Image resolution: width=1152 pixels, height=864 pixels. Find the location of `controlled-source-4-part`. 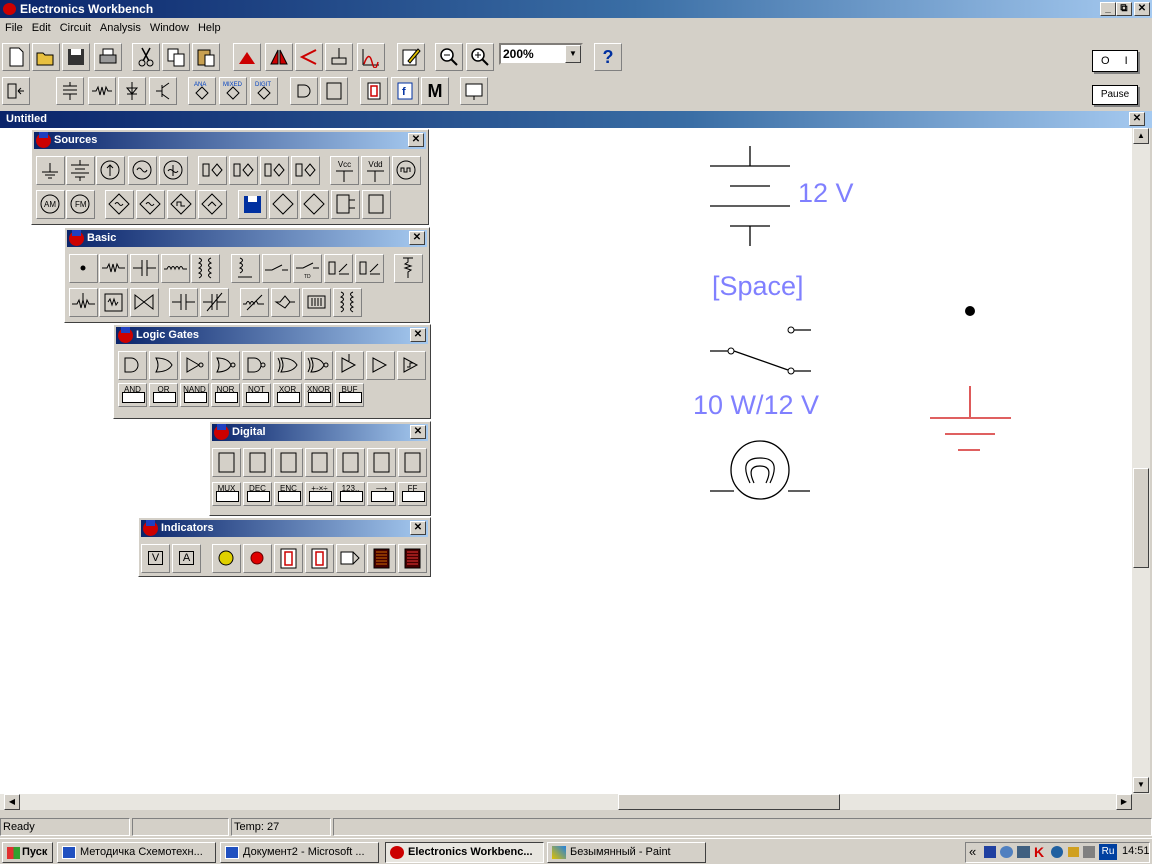

controlled-source-4-part is located at coordinates (305, 170).